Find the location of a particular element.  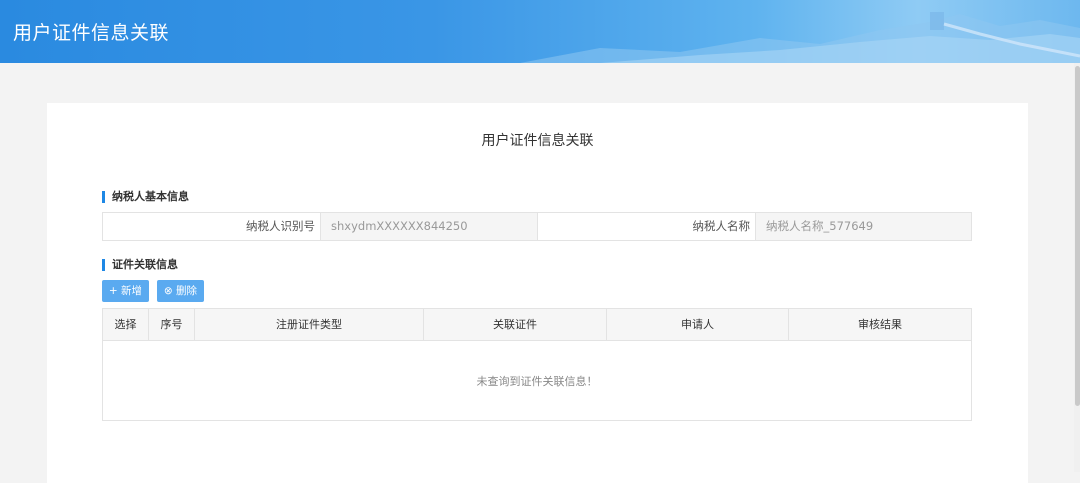

section-title-cert-info: 证件关联信息 is located at coordinates (140, 265).